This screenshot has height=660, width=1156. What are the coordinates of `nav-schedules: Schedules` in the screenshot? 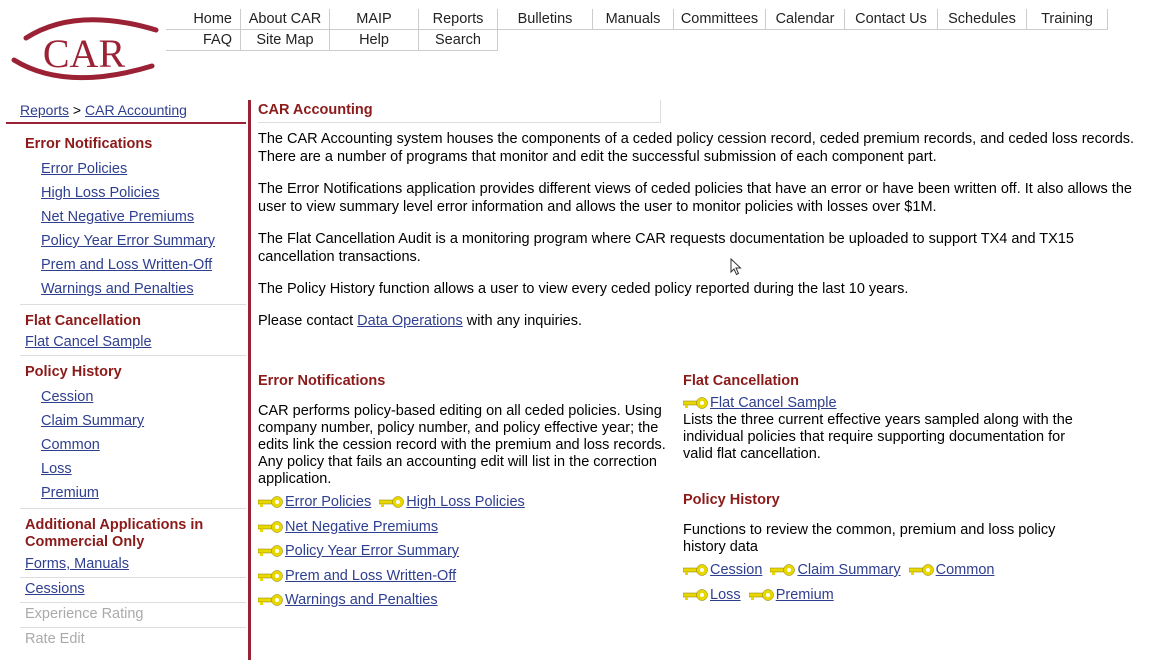 It's located at (982, 19).